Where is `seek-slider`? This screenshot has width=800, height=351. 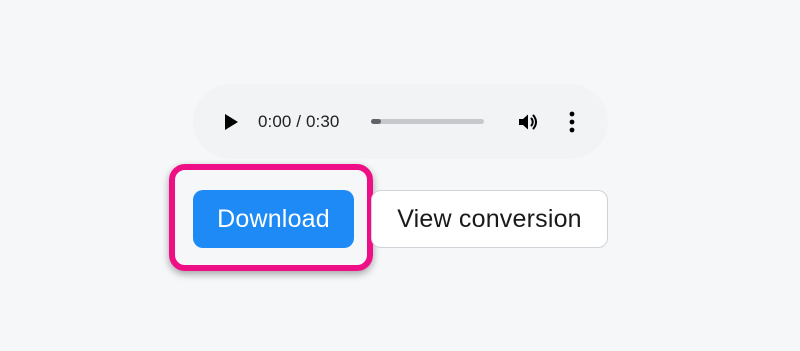 seek-slider is located at coordinates (427, 121).